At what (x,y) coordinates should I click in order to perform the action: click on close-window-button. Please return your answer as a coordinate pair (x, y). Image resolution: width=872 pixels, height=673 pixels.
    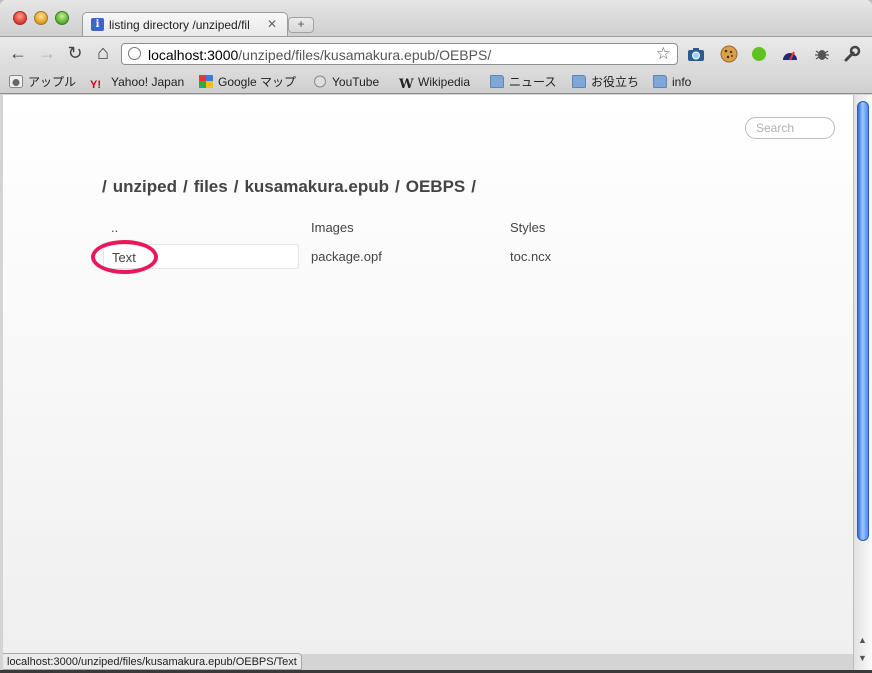
    Looking at the image, I should click on (20, 18).